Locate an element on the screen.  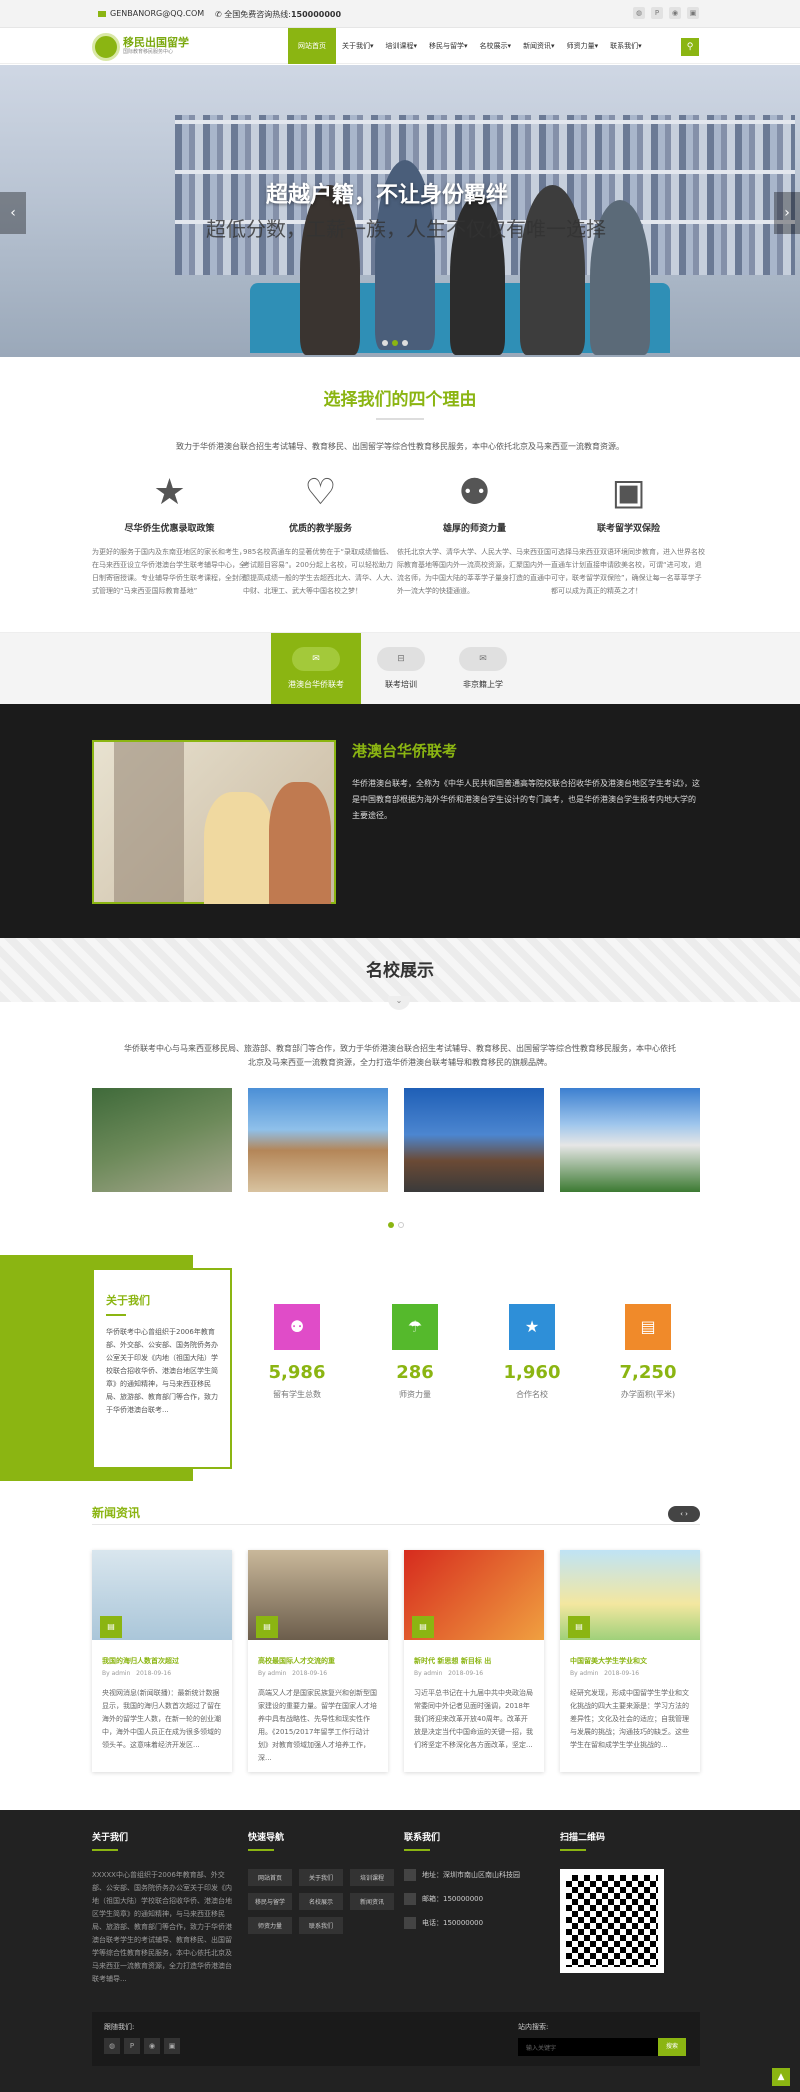
nav-news: 新闻资讯▾ is located at coordinates (539, 46).